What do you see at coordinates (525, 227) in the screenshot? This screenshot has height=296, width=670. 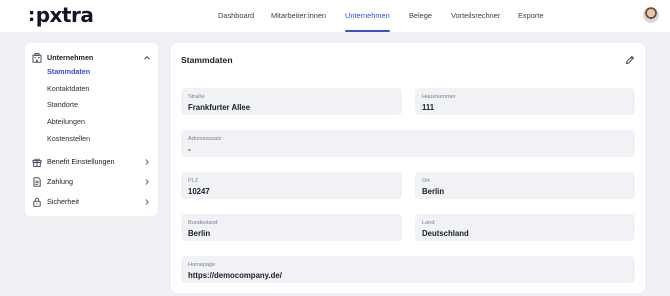 I see `land-field: Land Deutschland` at bounding box center [525, 227].